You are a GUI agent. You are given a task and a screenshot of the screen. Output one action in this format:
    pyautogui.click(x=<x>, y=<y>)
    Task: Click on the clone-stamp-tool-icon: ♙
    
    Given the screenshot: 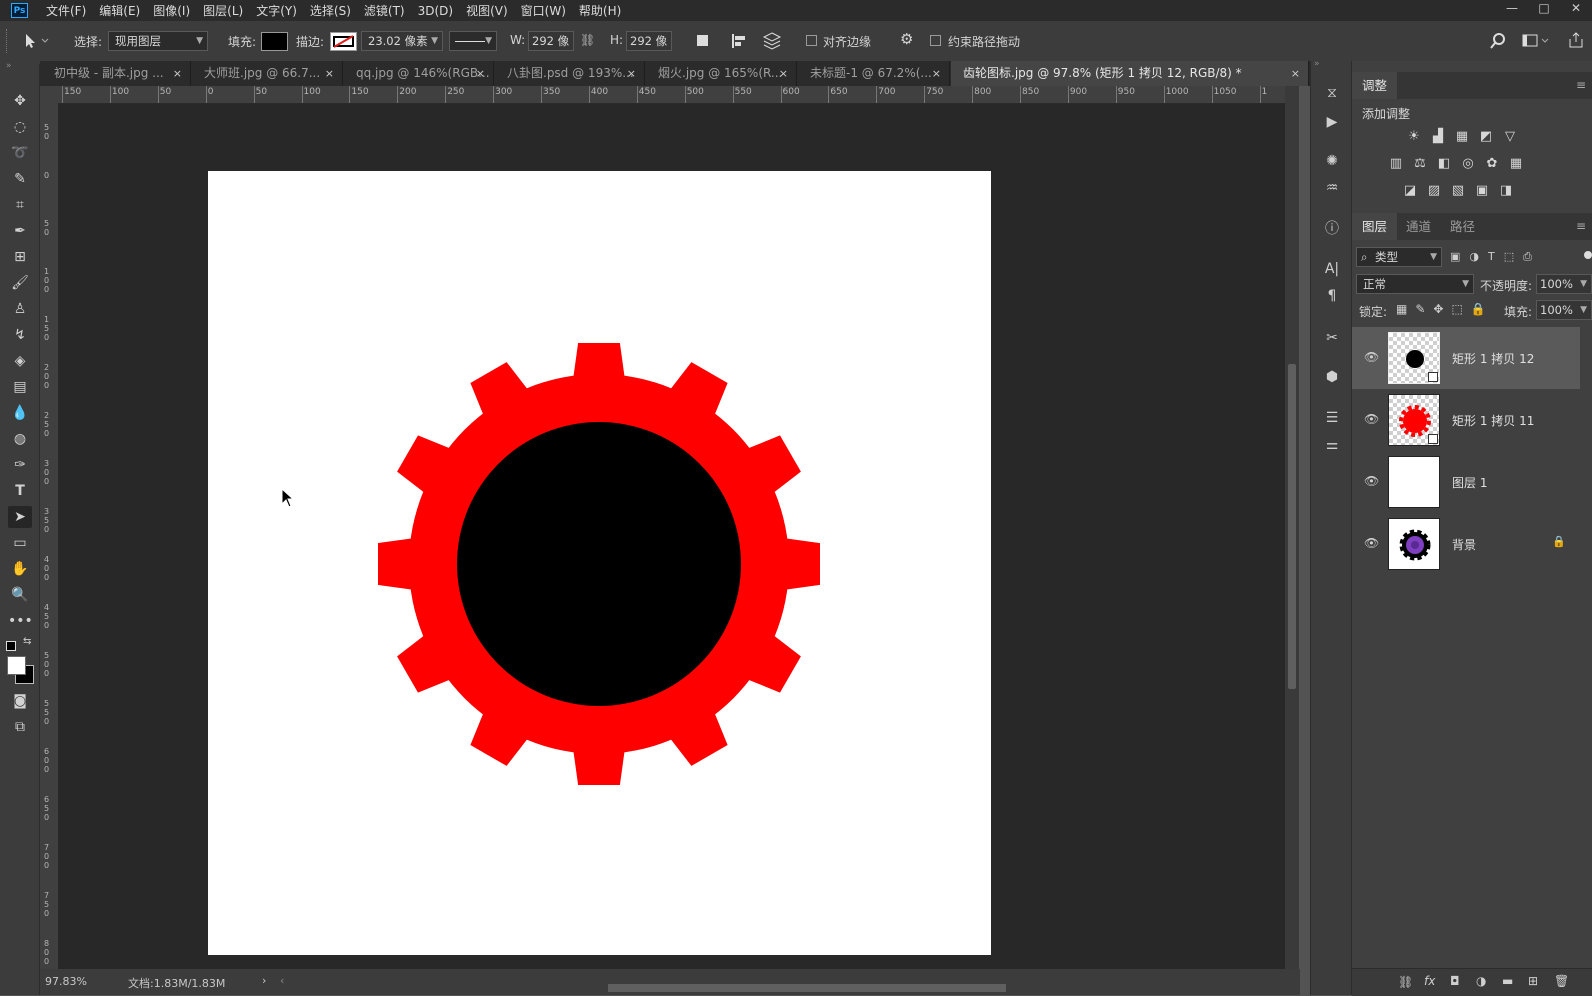 What is the action you would take?
    pyautogui.click(x=20, y=309)
    